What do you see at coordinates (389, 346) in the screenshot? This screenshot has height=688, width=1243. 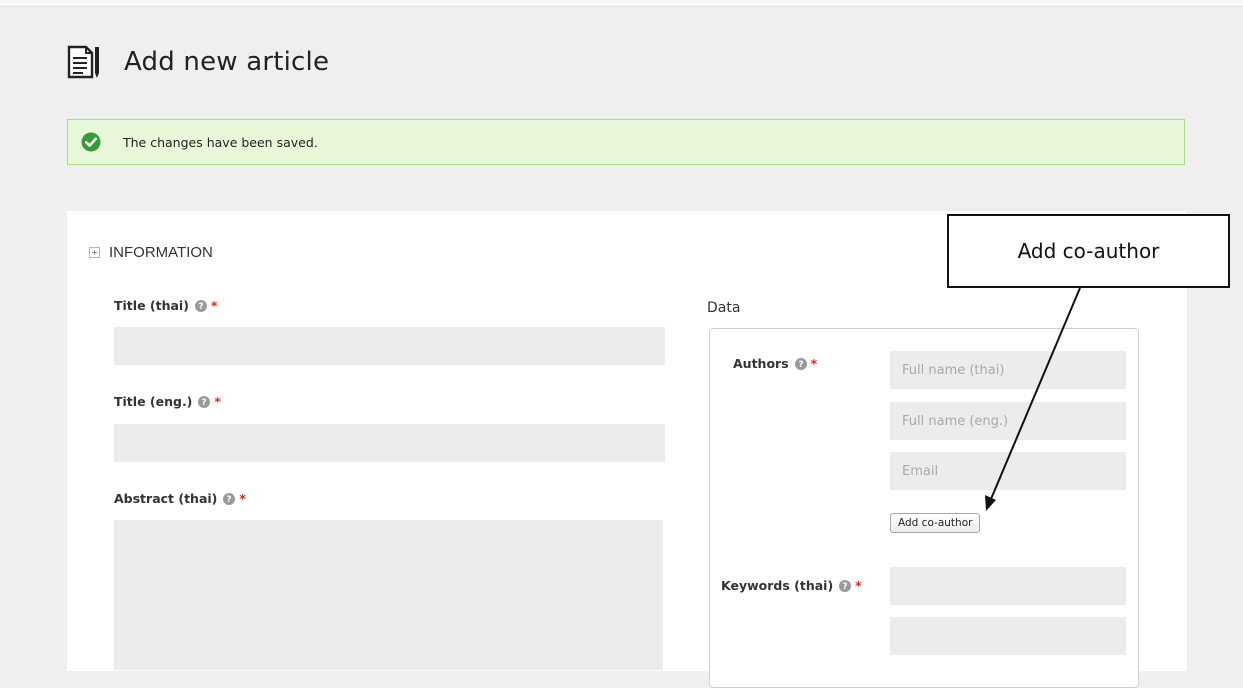 I see `title-thai-input` at bounding box center [389, 346].